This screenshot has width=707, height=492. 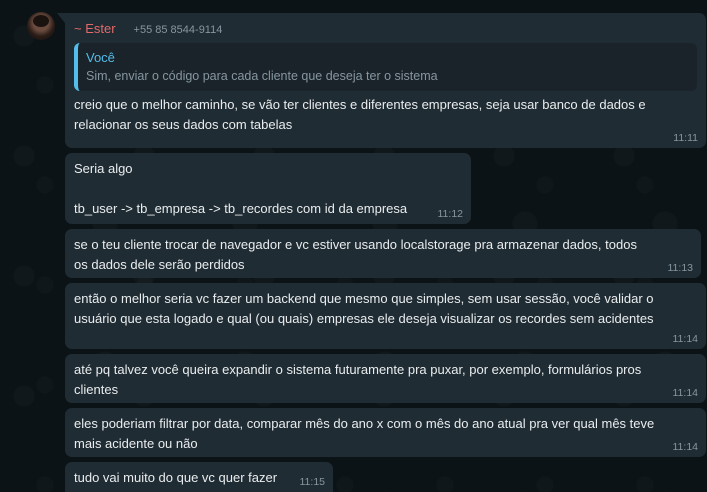 I want to click on sender-name: ~ Ester, so click(x=95, y=29).